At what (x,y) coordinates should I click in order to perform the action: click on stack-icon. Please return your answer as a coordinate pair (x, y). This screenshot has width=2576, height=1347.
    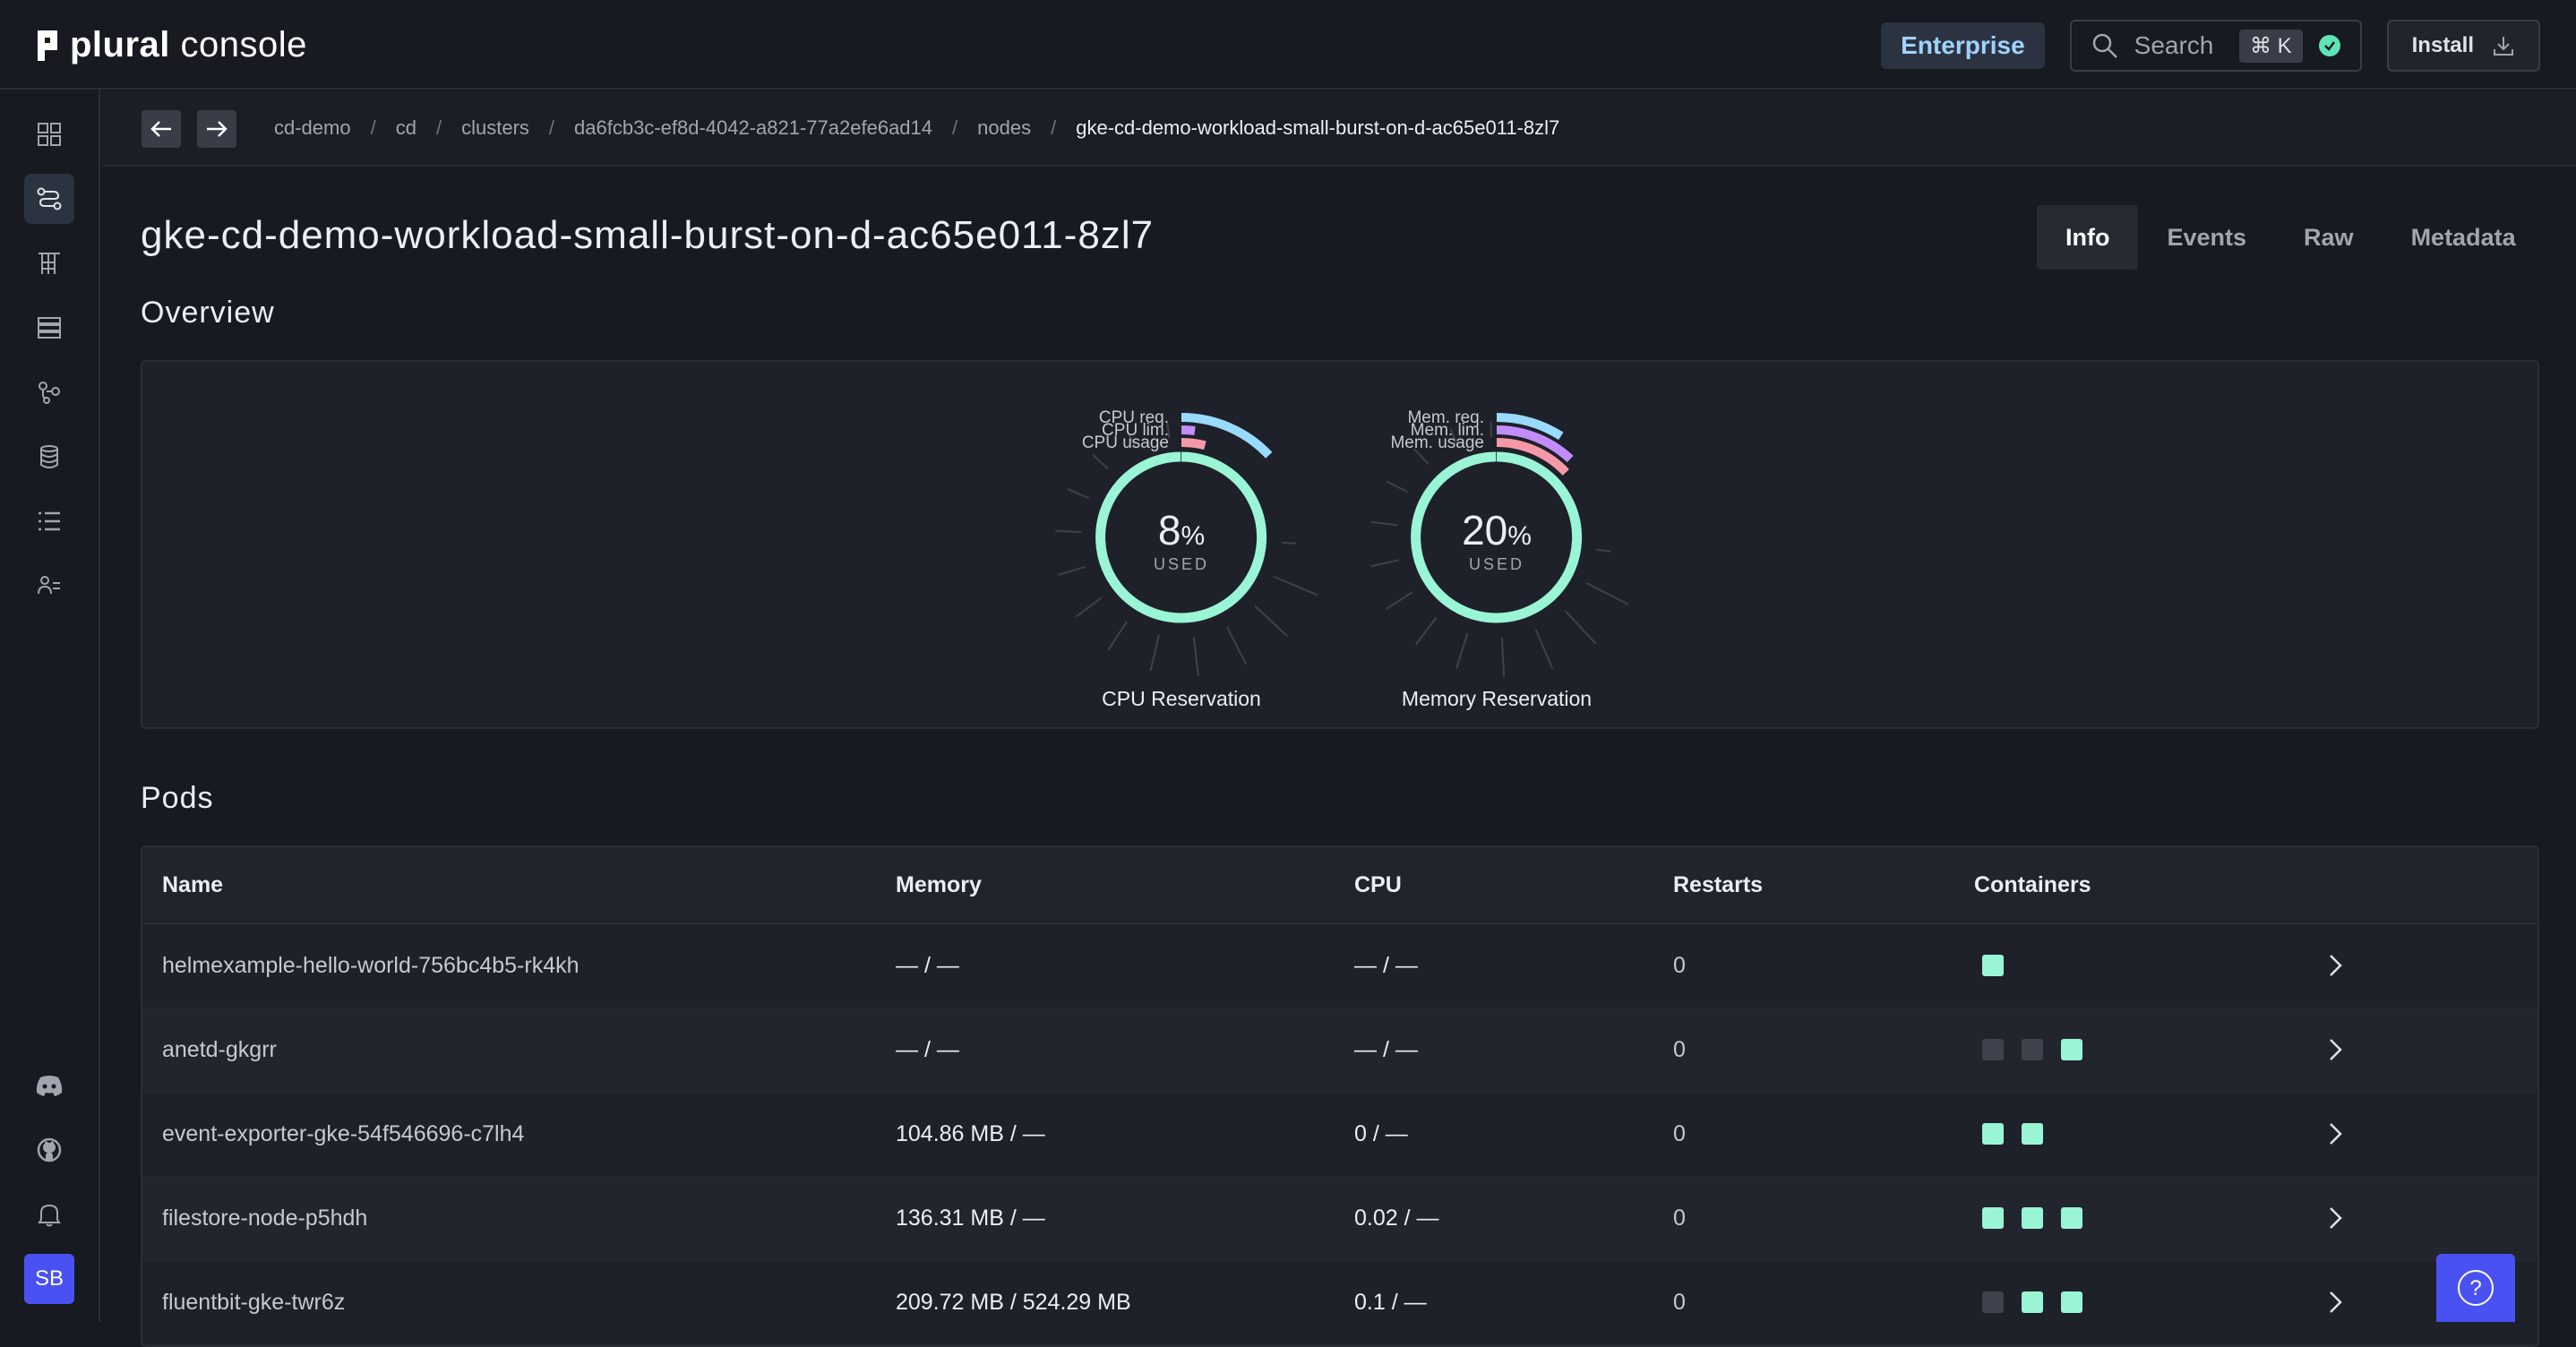
    Looking at the image, I should click on (49, 264).